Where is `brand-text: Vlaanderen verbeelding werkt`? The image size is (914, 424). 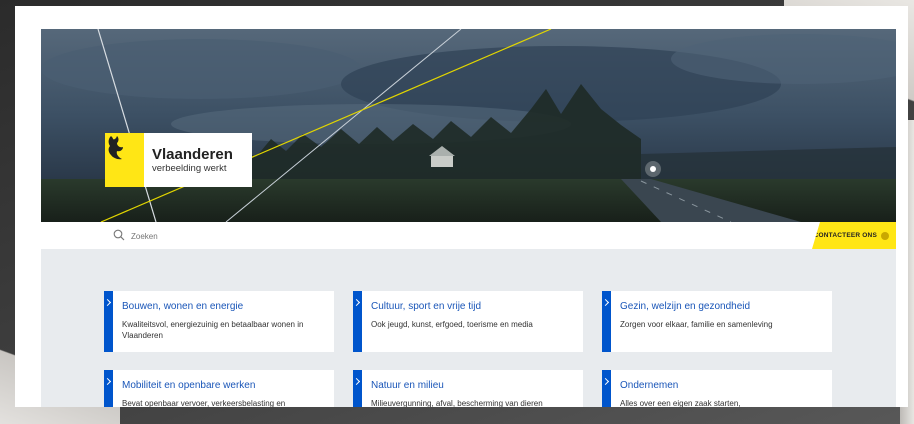 brand-text: Vlaanderen verbeelding werkt is located at coordinates (188, 160).